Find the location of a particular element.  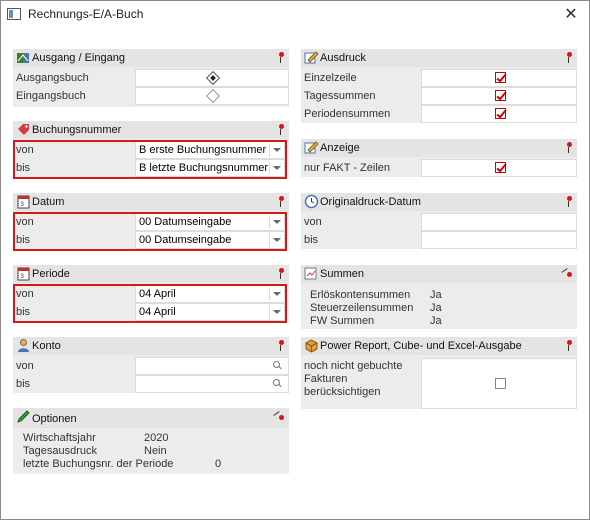

window-title: Rechnungs-E/A-Buch is located at coordinates (86, 14).